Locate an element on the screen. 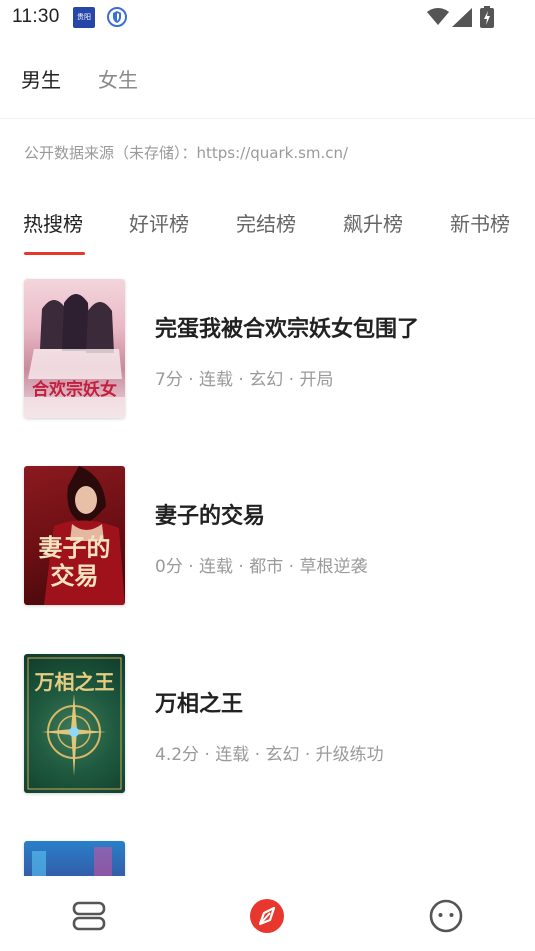 Image resolution: width=535 pixels, height=951 pixels. cover-art is located at coordinates (72, 861).